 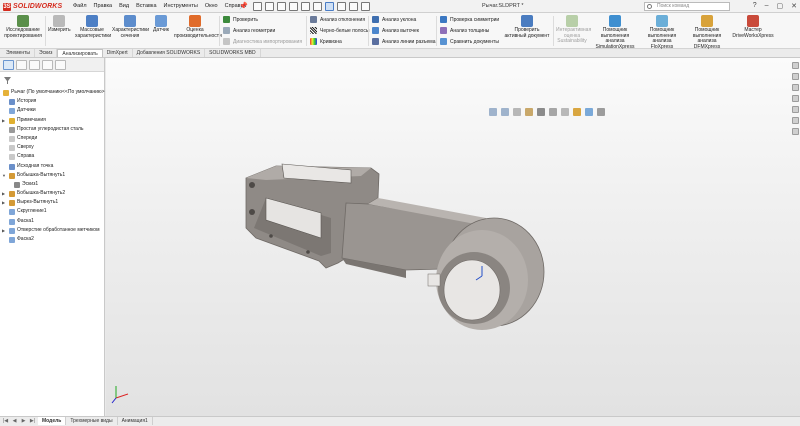 What do you see at coordinates (93, 27) in the screenshot?
I see `mass-properties-button: Массовые характеристики` at bounding box center [93, 27].